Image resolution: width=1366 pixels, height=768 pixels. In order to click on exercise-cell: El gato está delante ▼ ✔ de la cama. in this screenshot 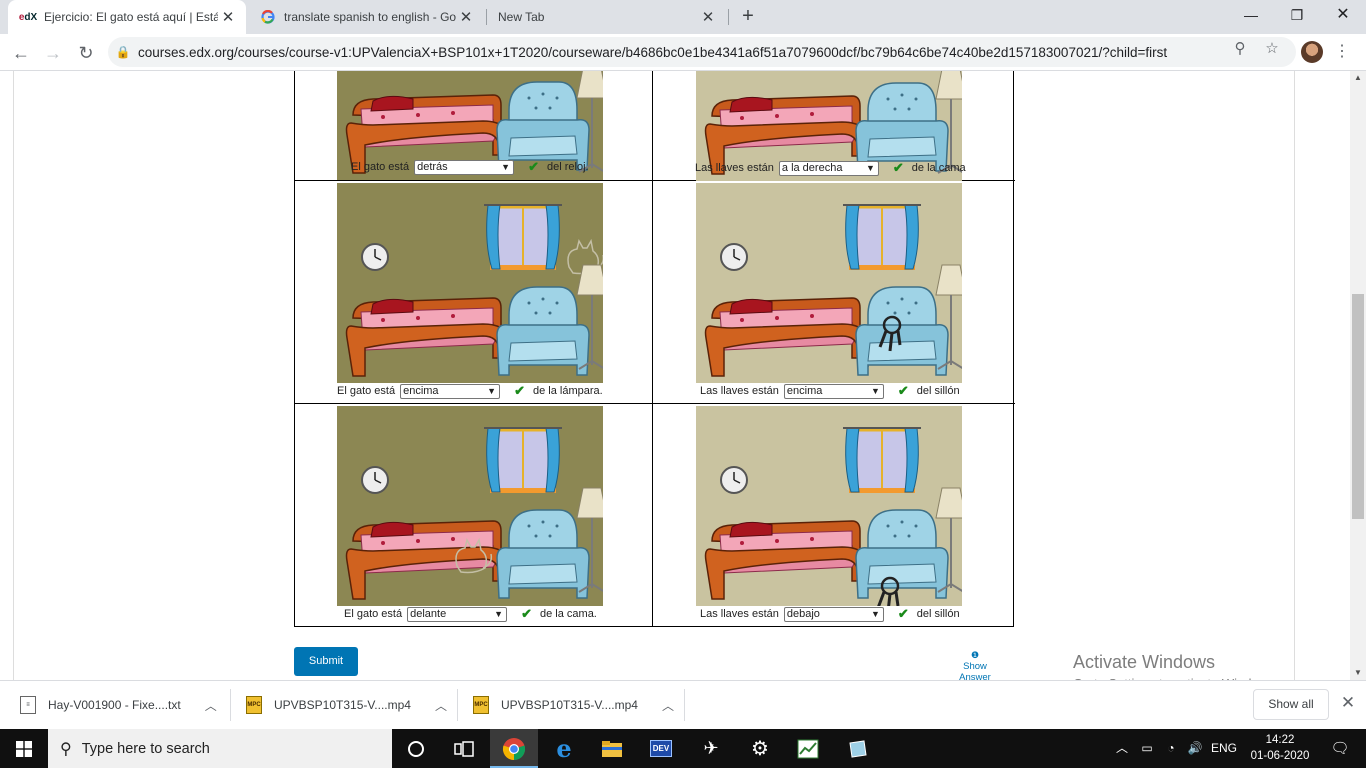, I will do `click(474, 515)`.